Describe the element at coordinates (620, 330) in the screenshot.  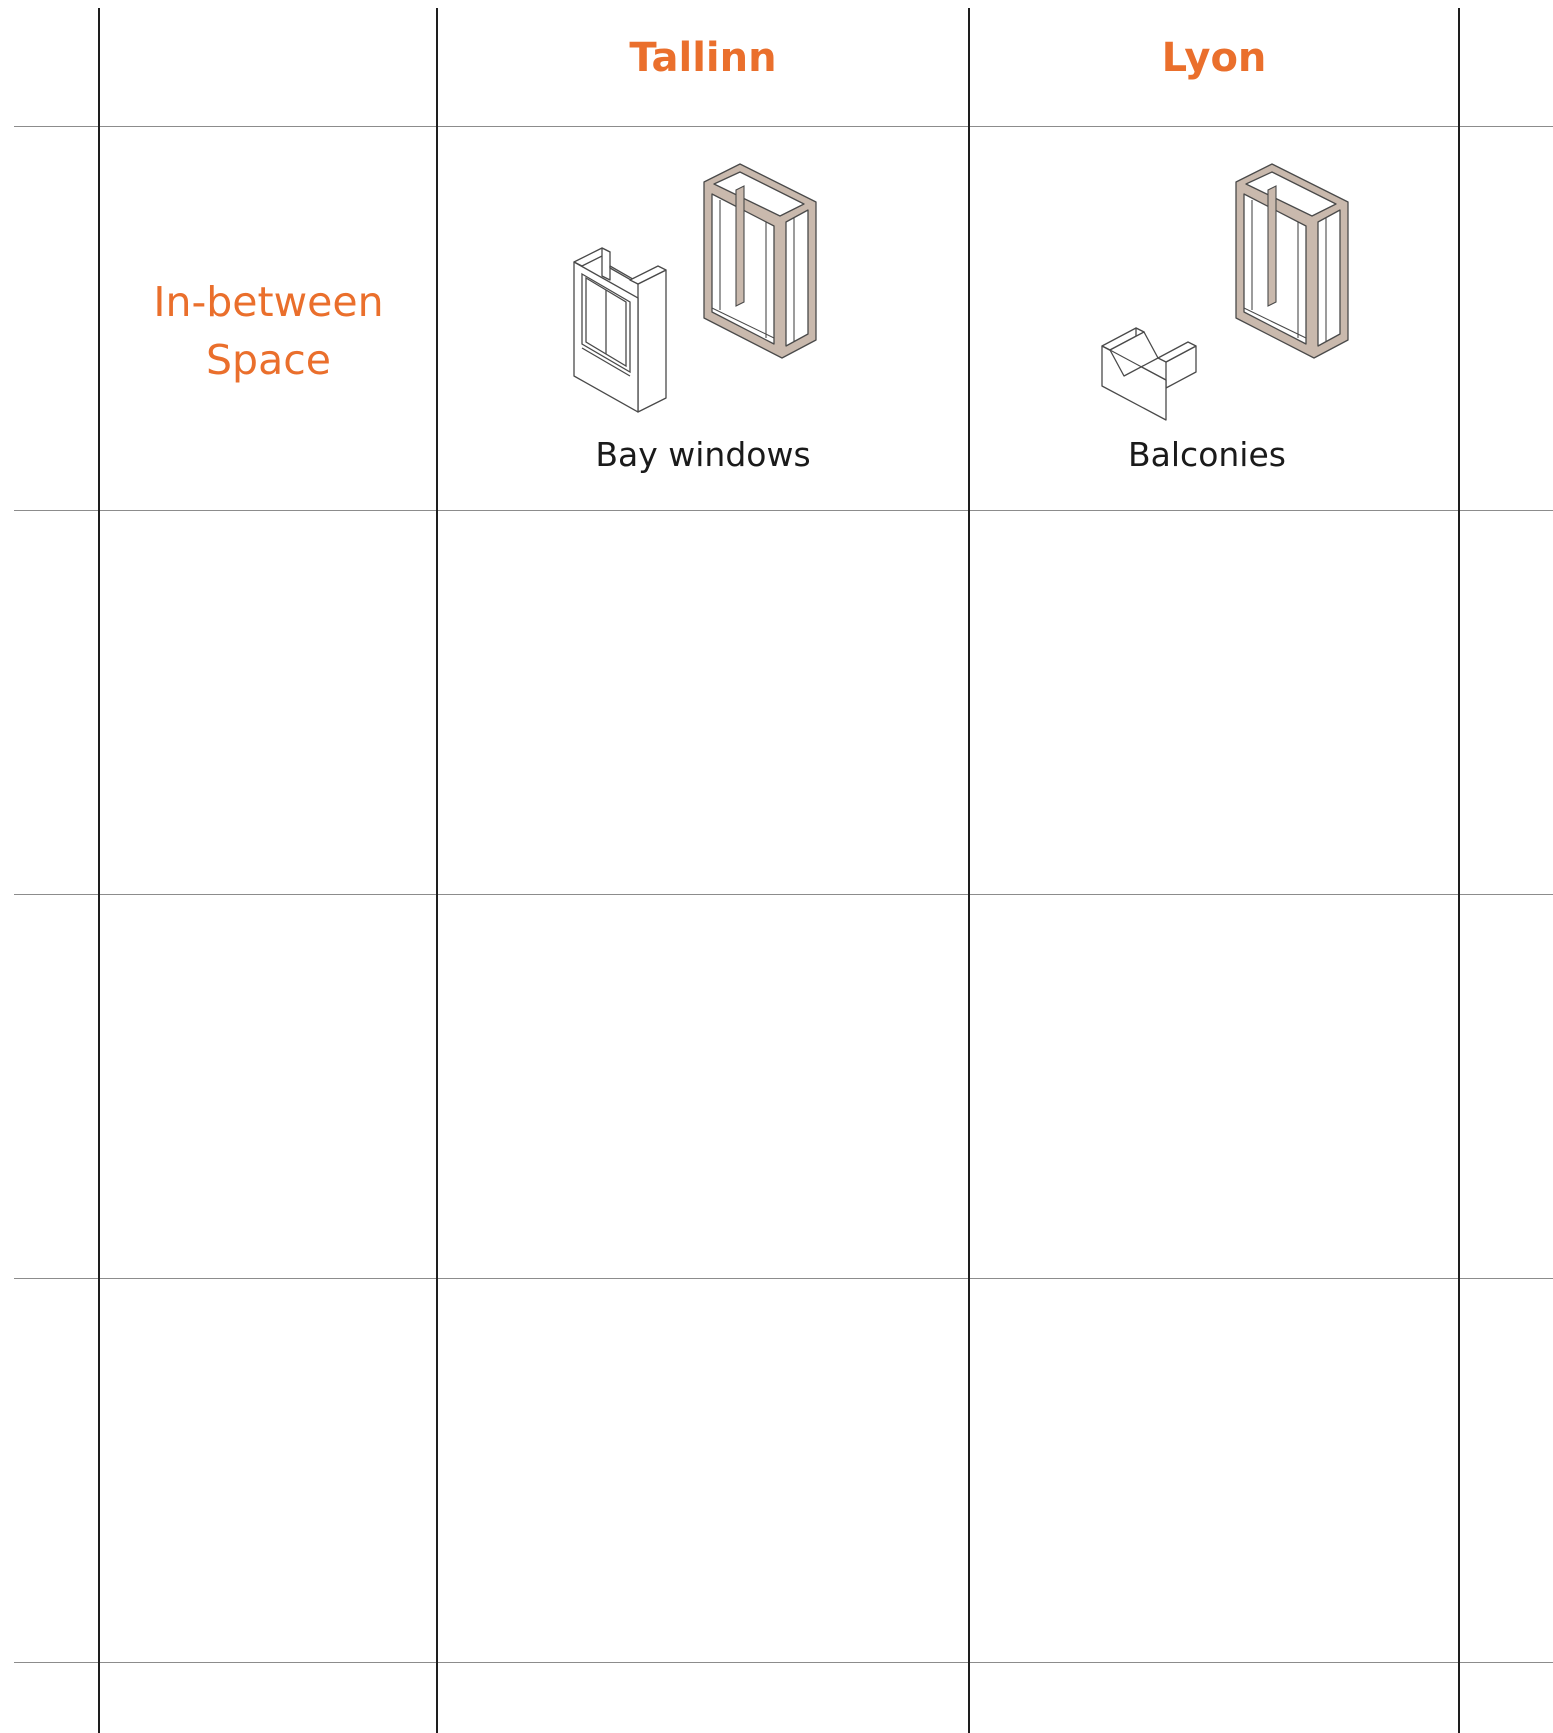
I see `bay-window-icon` at that location.